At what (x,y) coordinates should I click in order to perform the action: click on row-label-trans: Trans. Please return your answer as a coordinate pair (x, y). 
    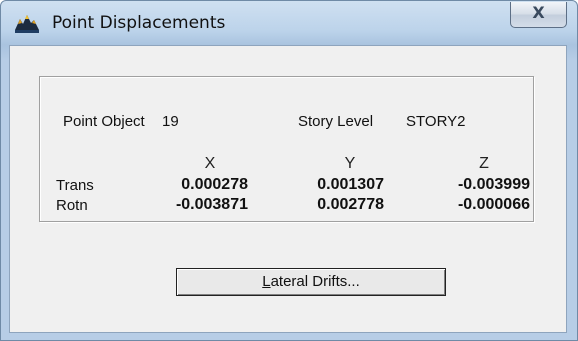
    Looking at the image, I should click on (75, 185).